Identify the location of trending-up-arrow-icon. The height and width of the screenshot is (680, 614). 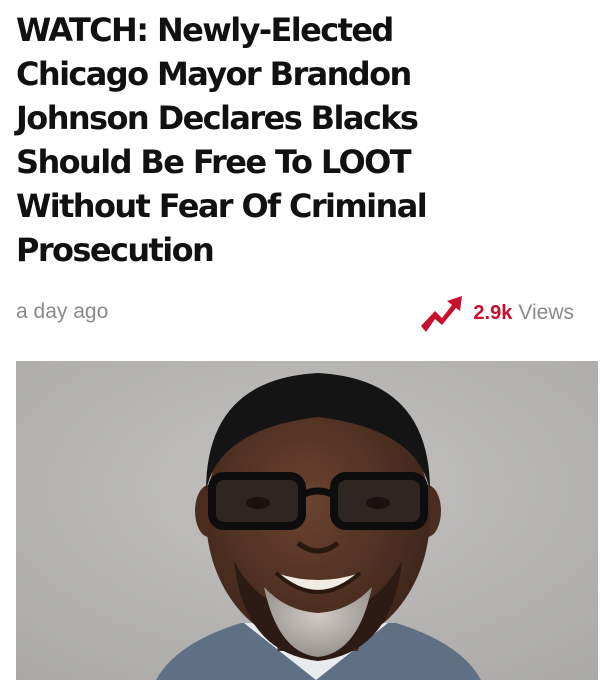
(442, 314).